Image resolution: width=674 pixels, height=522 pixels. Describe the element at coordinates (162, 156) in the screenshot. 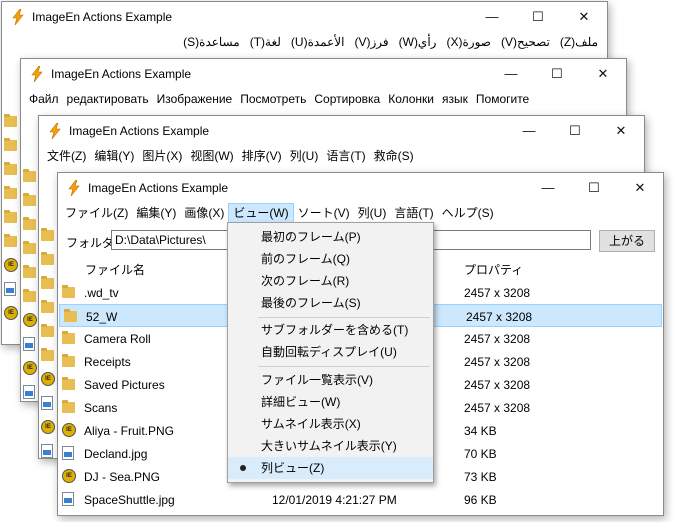

I see `menu-image: 图片(X)` at that location.